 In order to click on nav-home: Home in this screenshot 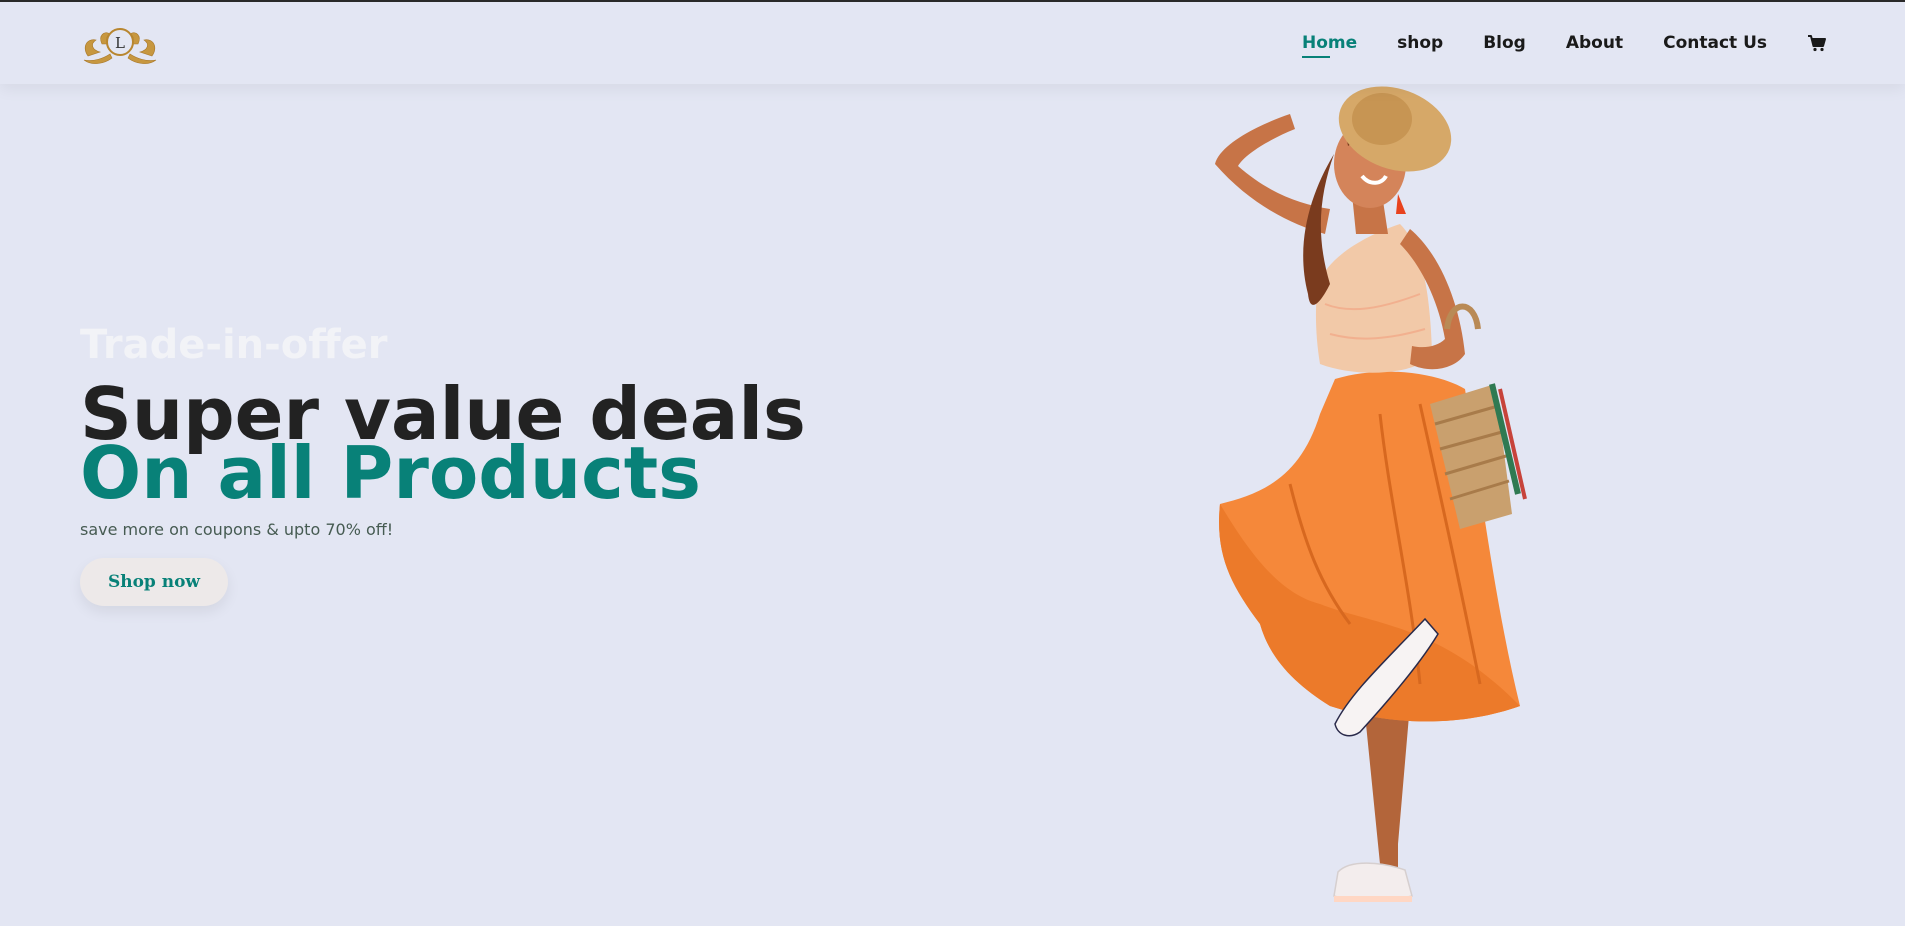, I will do `click(1329, 45)`.